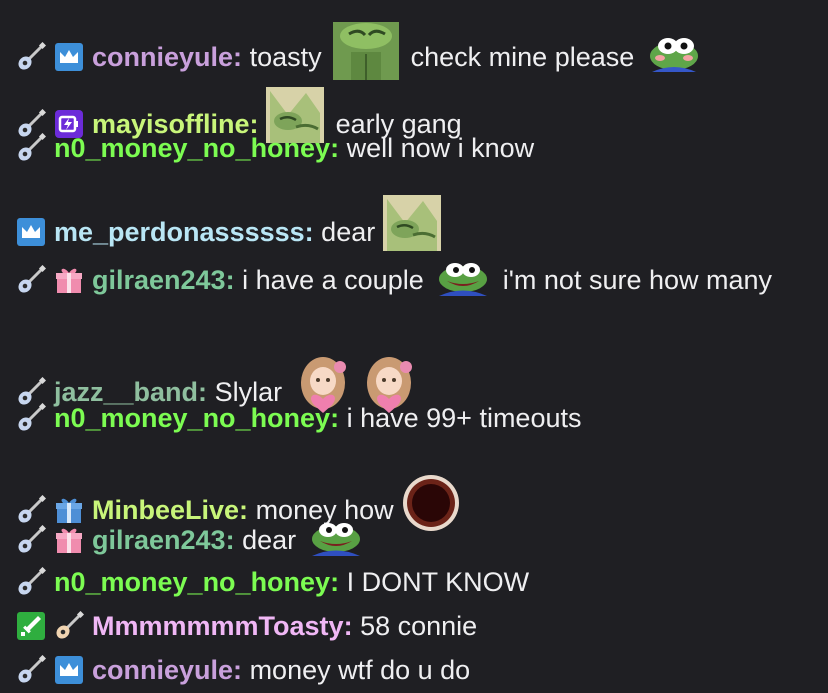  I want to click on chat-message: n0_money_no_honey: well now i know, so click(417, 148).